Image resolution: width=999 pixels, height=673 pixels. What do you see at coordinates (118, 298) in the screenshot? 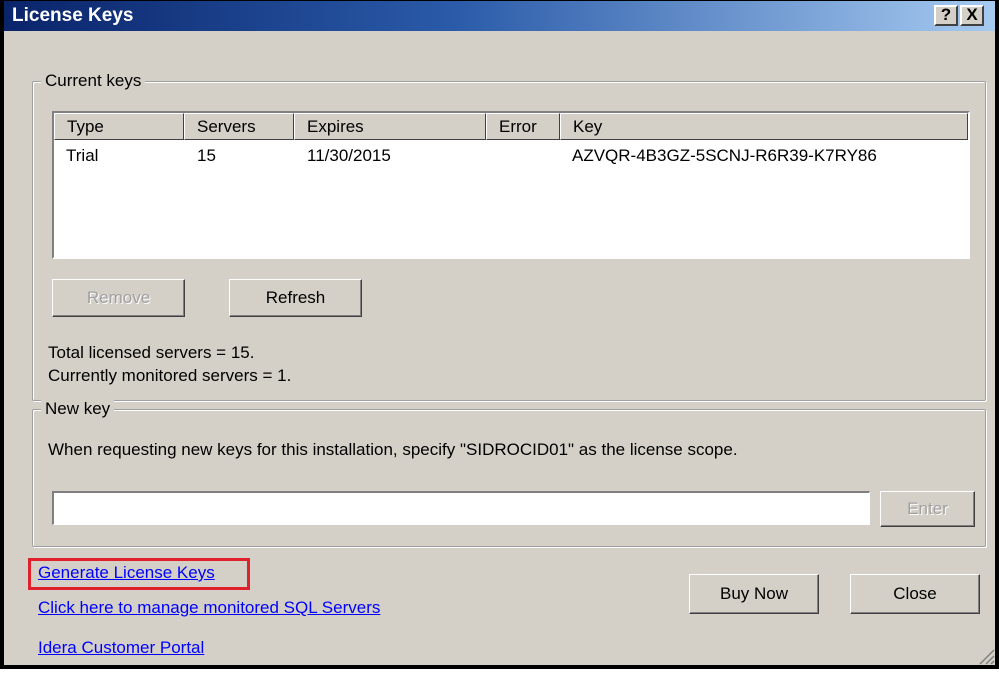
I see `remove-button: Remove` at bounding box center [118, 298].